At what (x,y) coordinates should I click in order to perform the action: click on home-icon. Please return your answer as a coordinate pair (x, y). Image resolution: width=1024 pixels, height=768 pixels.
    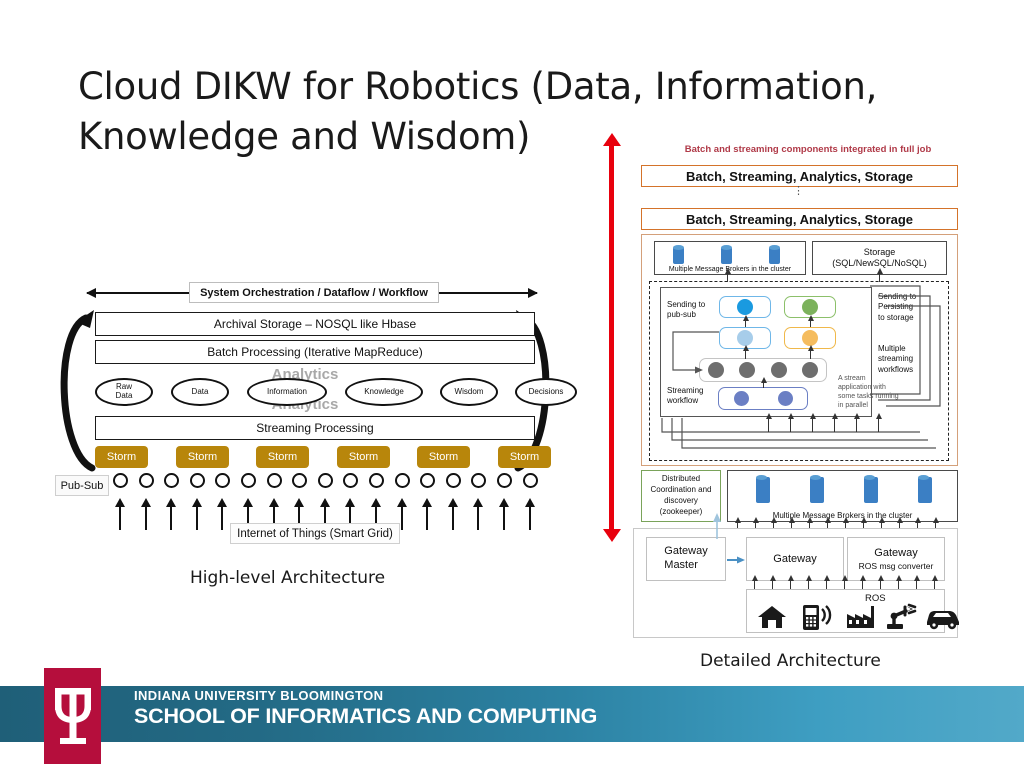
    Looking at the image, I should click on (772, 617).